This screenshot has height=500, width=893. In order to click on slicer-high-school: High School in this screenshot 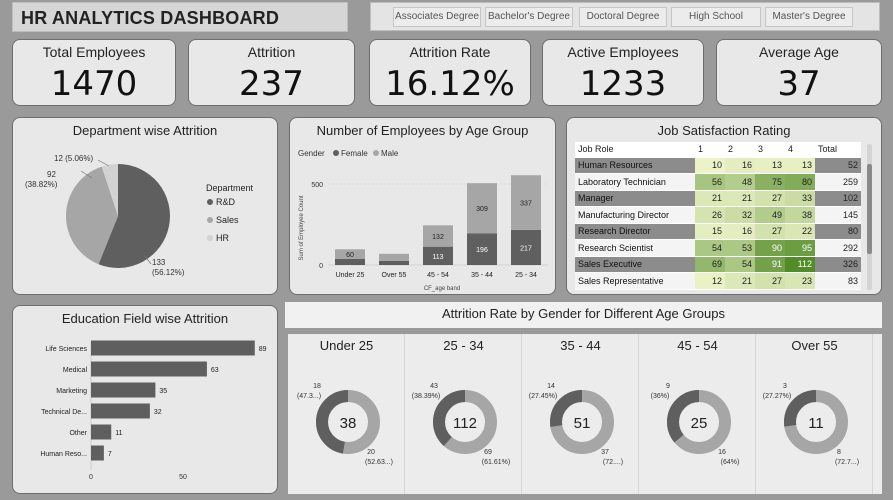, I will do `click(716, 17)`.